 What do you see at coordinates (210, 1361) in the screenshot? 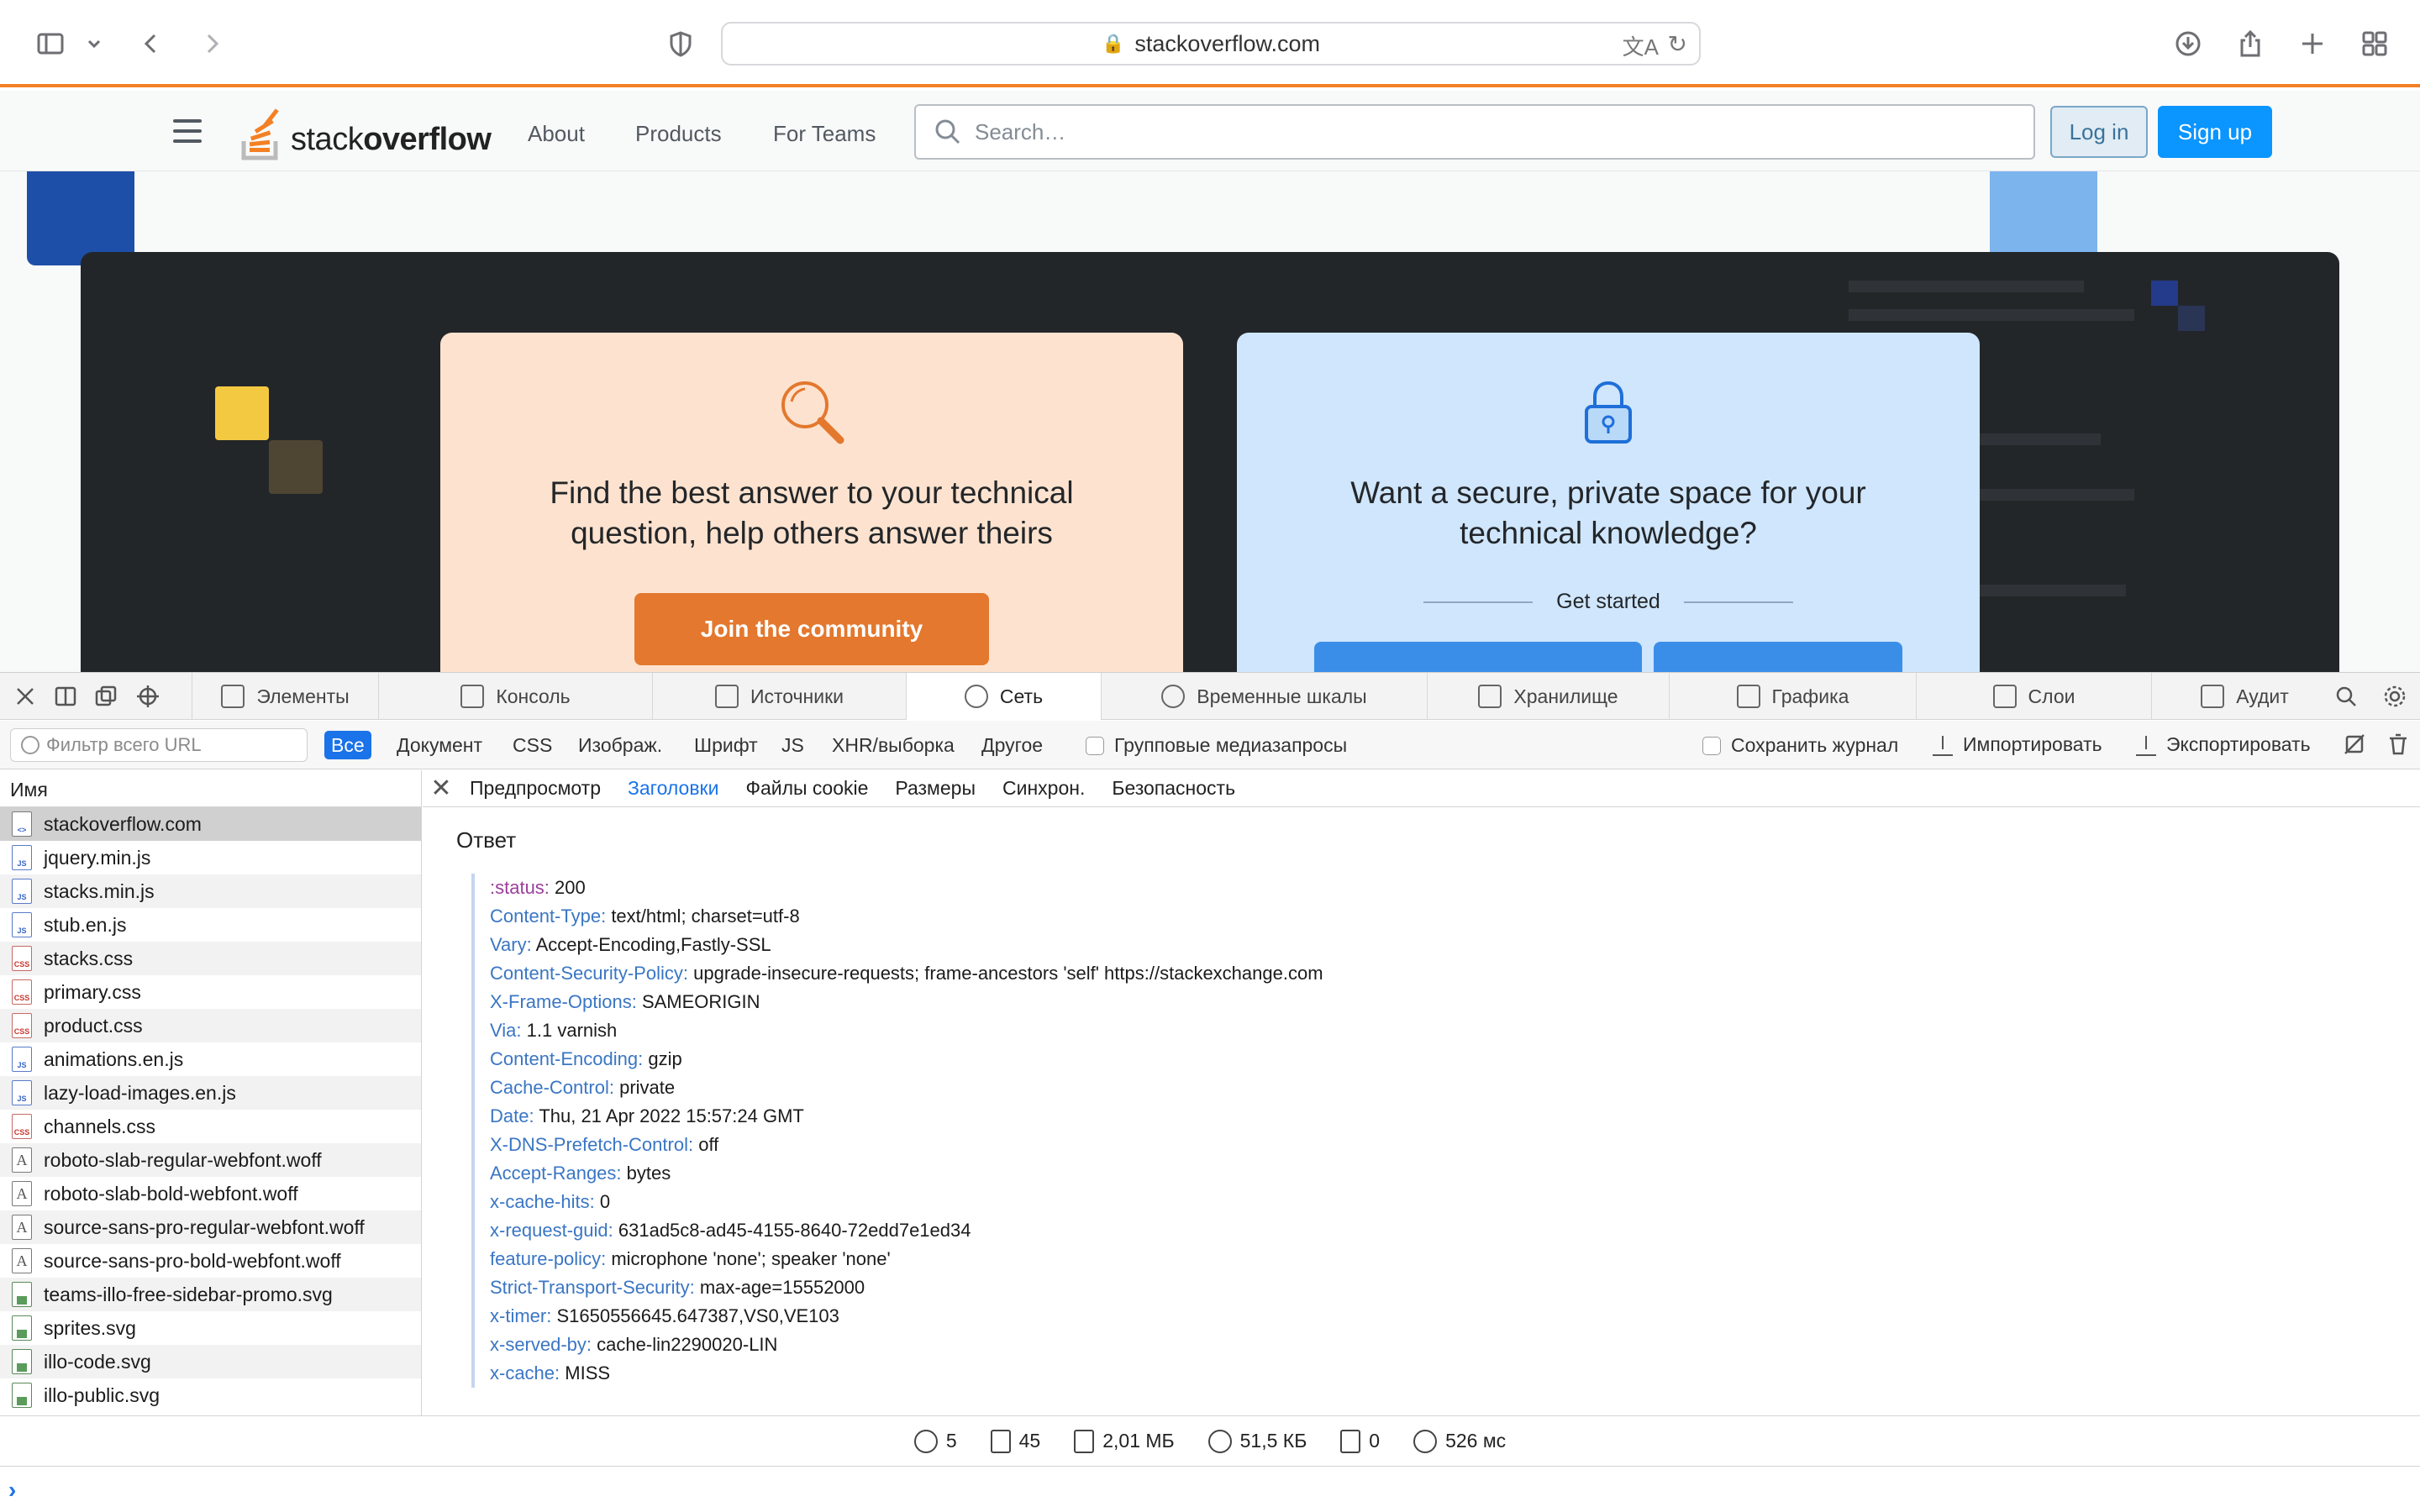
I see `file-row: illo-code.svg` at bounding box center [210, 1361].